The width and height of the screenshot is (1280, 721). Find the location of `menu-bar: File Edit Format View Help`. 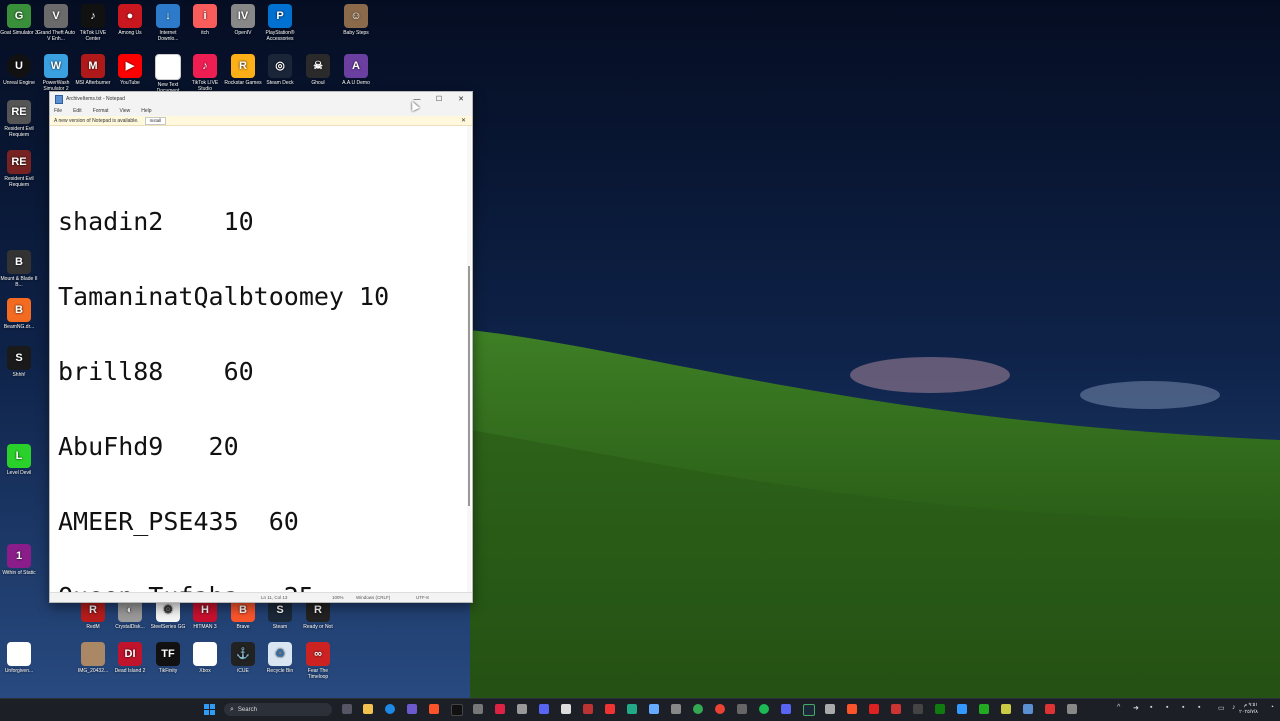

menu-bar: File Edit Format View Help is located at coordinates (261, 111).